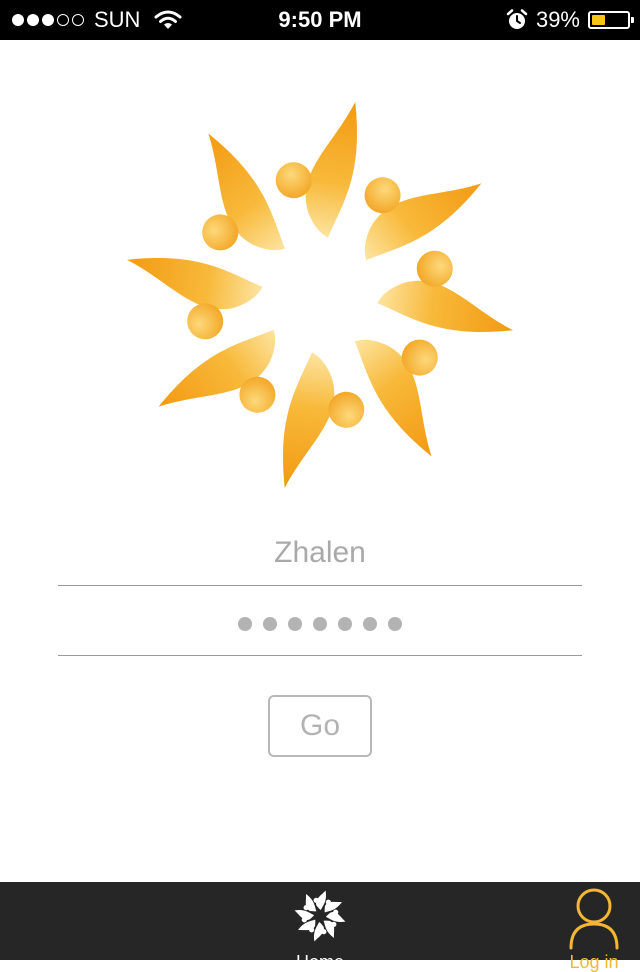  Describe the element at coordinates (598, 20) in the screenshot. I see `battery-fill` at that location.